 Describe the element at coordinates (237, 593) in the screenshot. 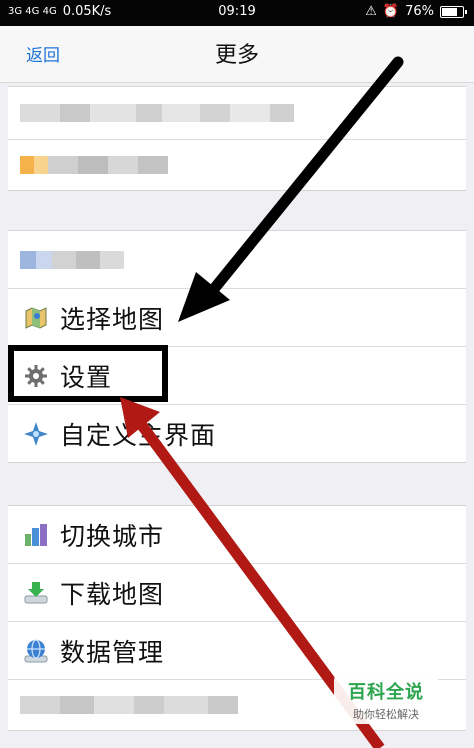

I see `download-map-item: 下载地图` at that location.